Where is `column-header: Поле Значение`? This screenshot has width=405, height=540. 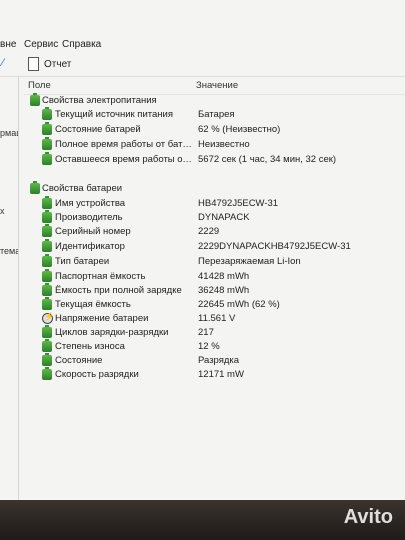
column-header: Поле Значение is located at coordinates (214, 85).